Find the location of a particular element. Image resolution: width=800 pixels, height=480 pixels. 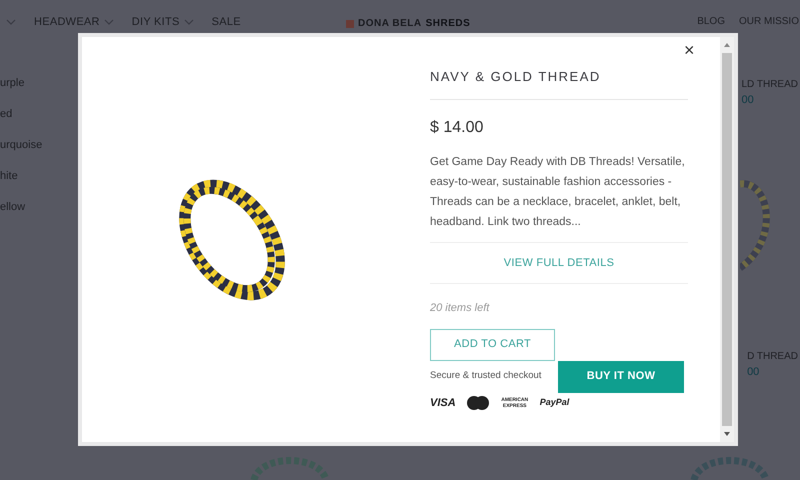

paypal-logo: PayPal is located at coordinates (555, 402).